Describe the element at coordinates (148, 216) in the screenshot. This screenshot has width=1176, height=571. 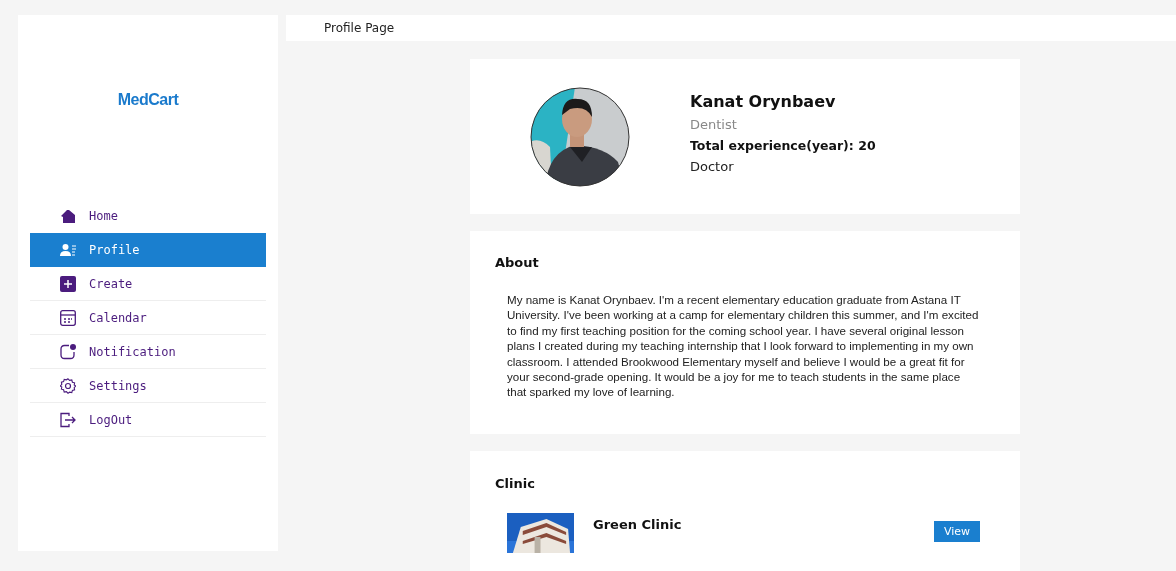
I see `nav-item: Home` at that location.